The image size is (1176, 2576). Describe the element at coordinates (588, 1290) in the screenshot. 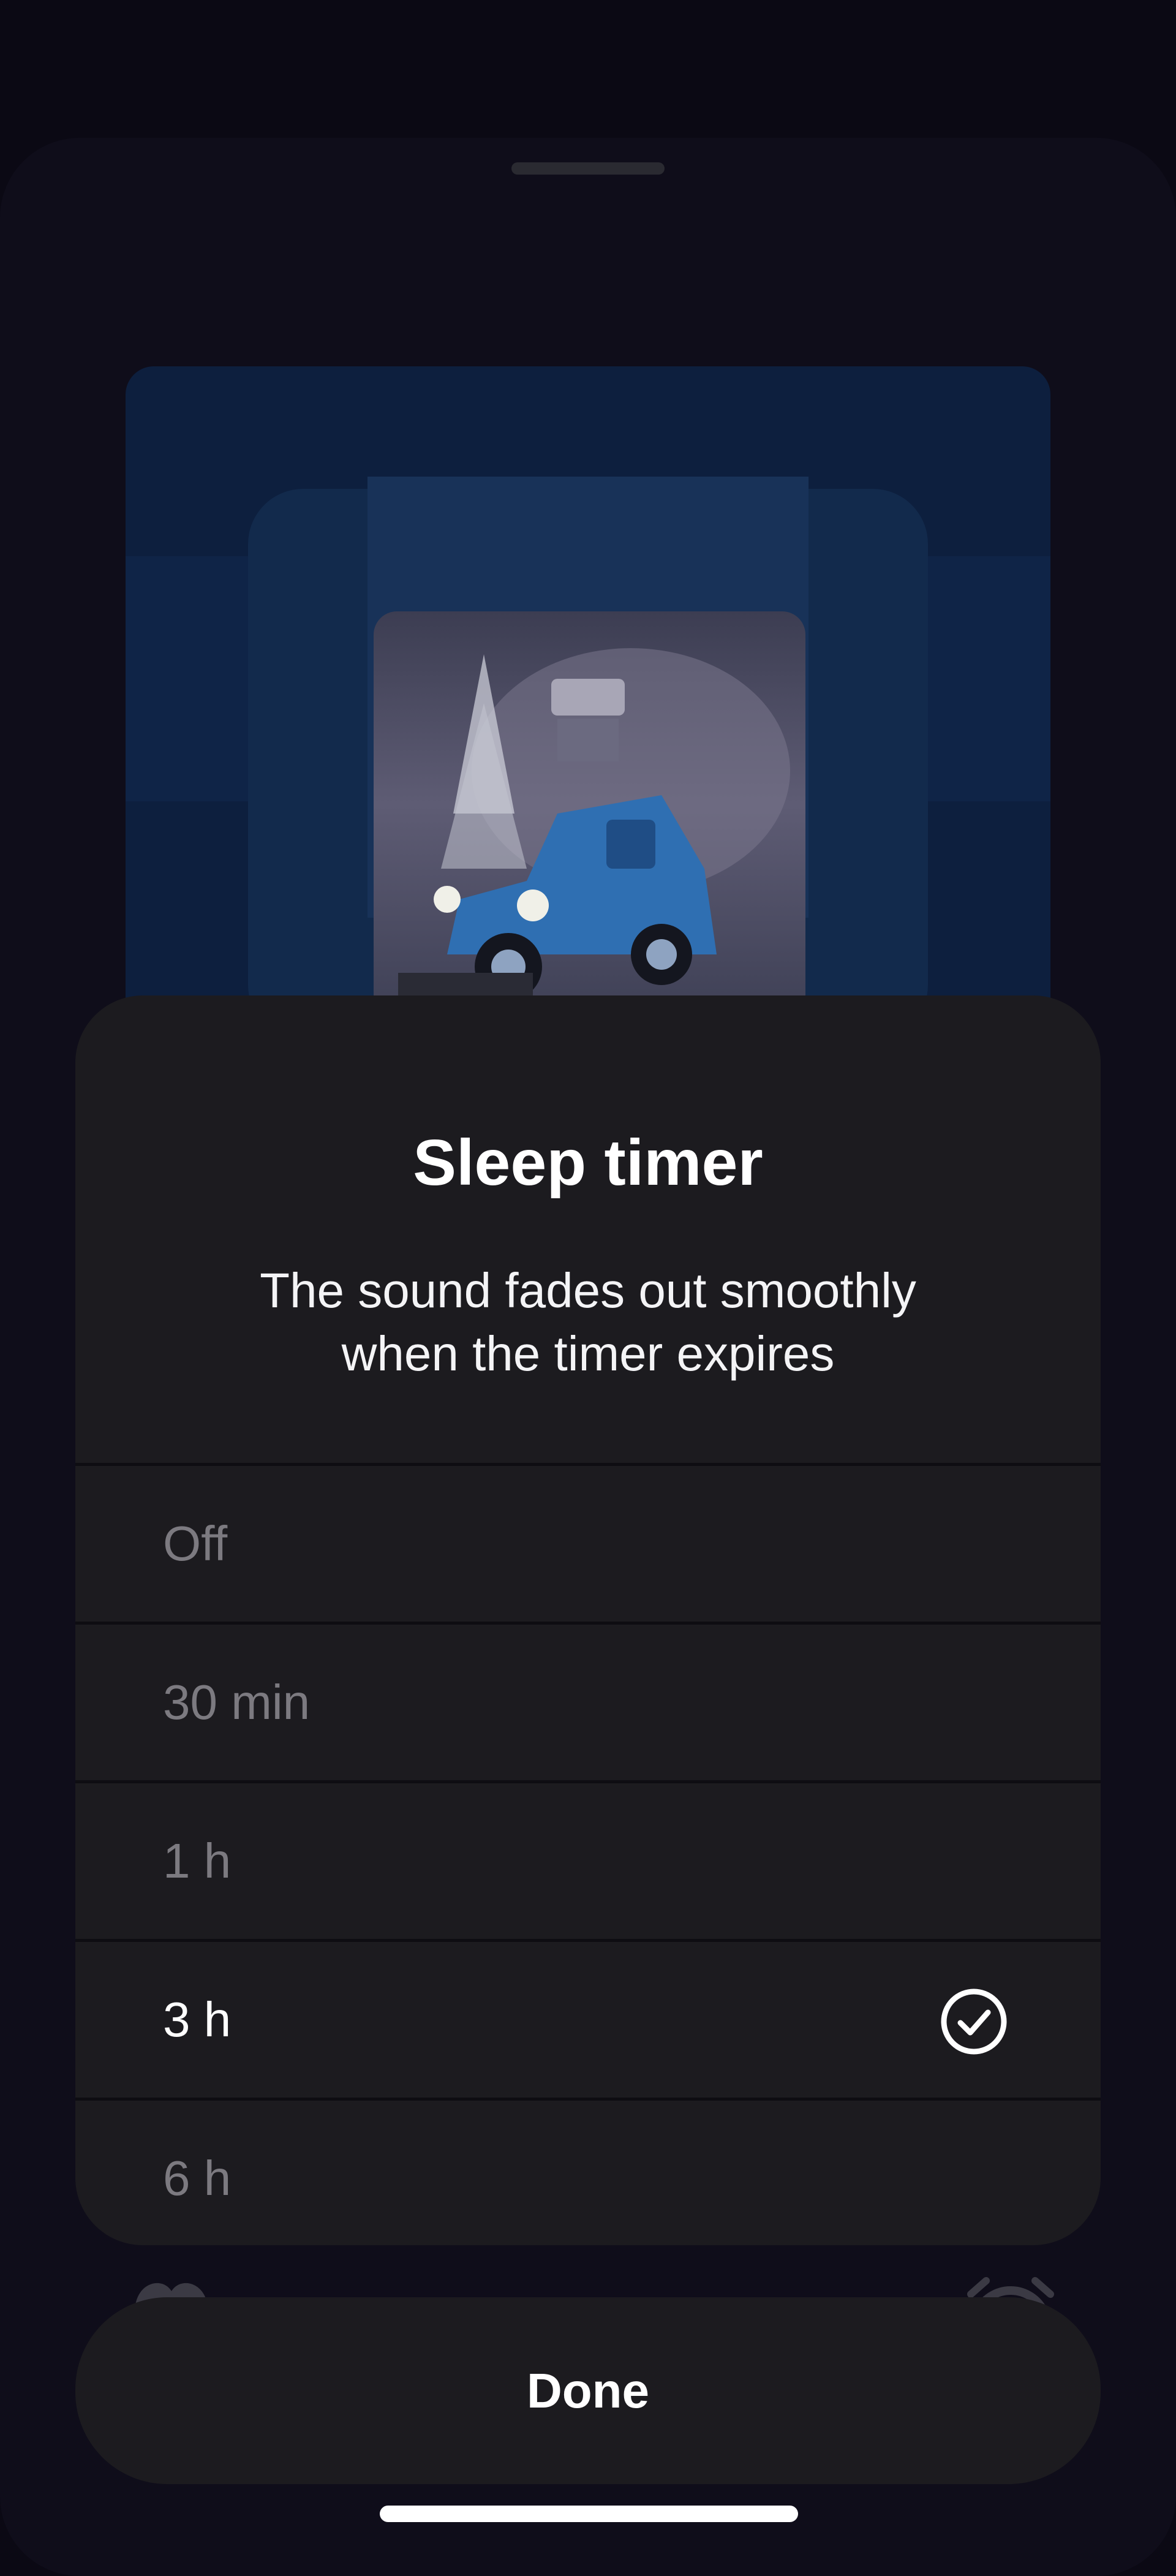

I see `description-line-1: The sound fades out smoothly` at that location.